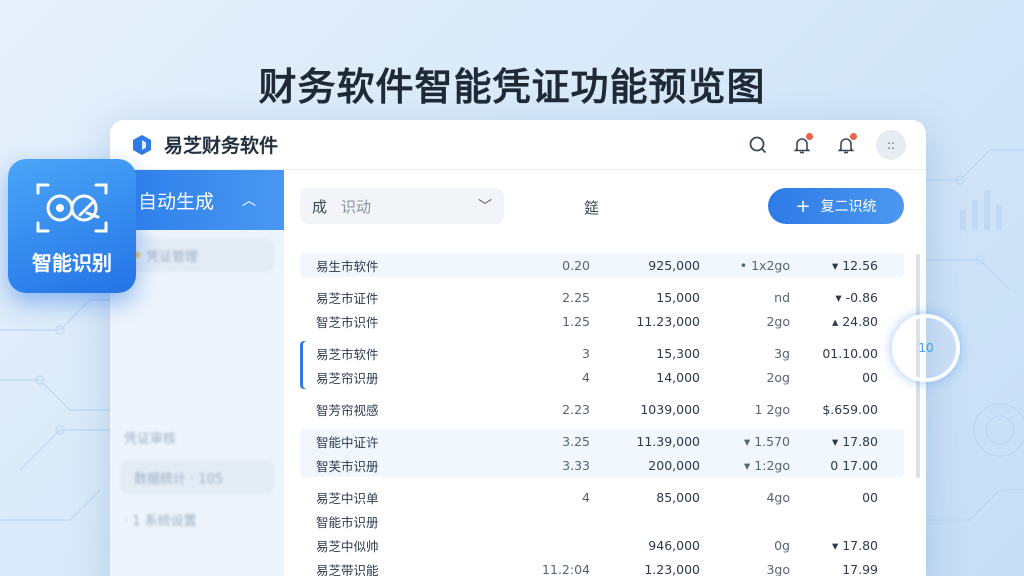 Image resolution: width=1024 pixels, height=576 pixels. I want to click on sidebar: 自动生成 ︿ 凭证管理 凭证审核 数据统计 · 105 · 1 系统设置, so click(197, 373).